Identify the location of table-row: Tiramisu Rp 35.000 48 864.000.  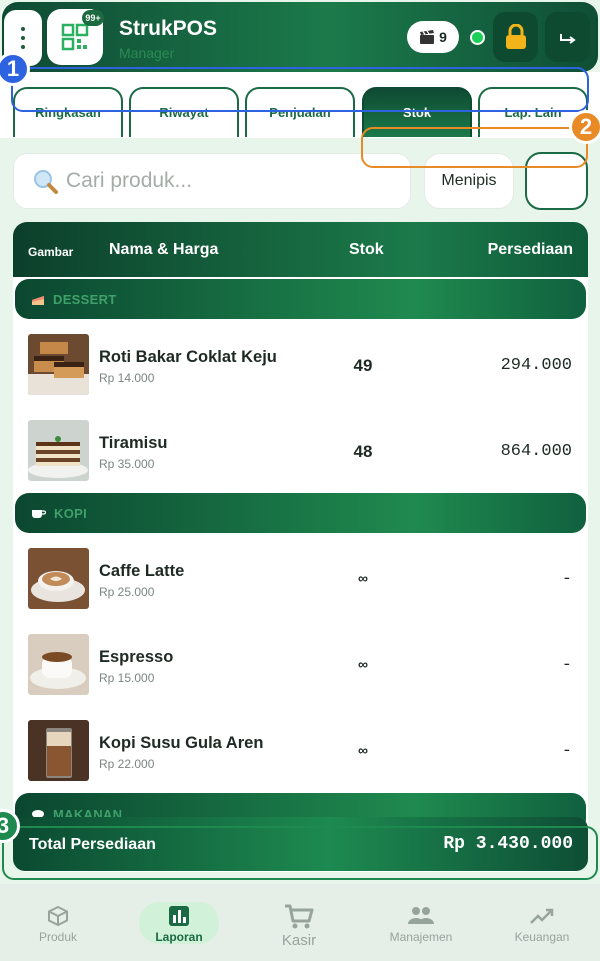
(300, 449).